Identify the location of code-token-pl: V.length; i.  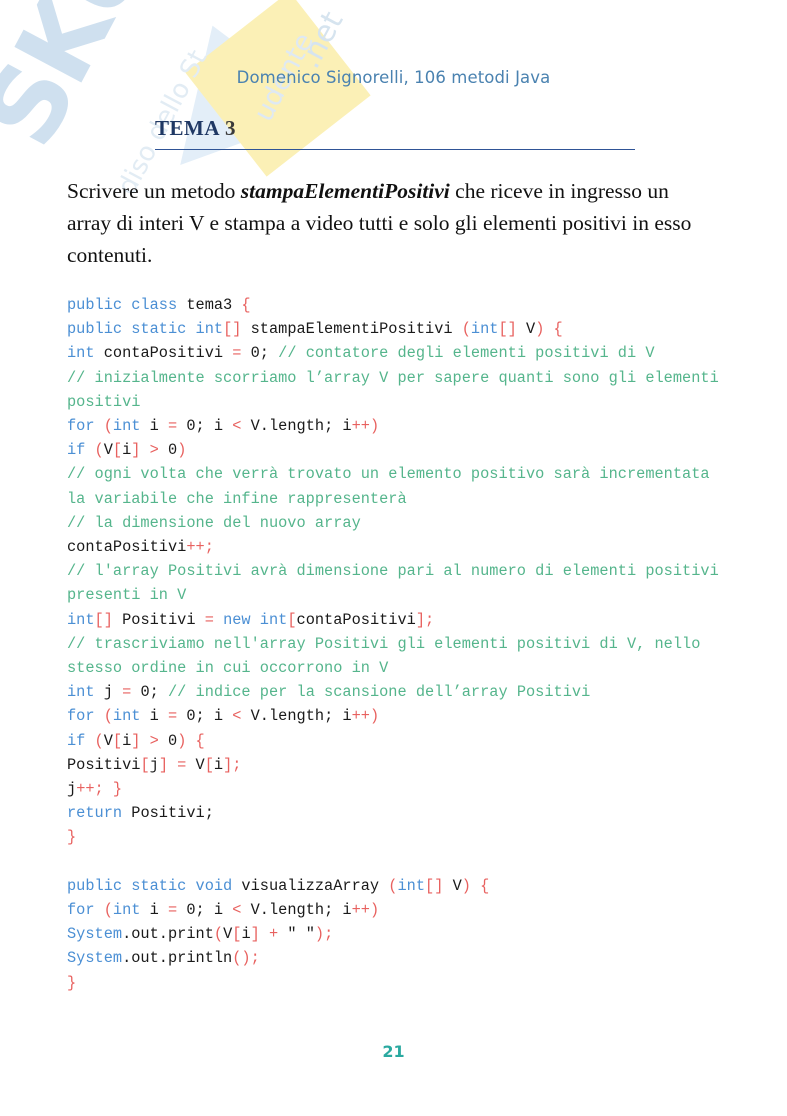
(296, 716).